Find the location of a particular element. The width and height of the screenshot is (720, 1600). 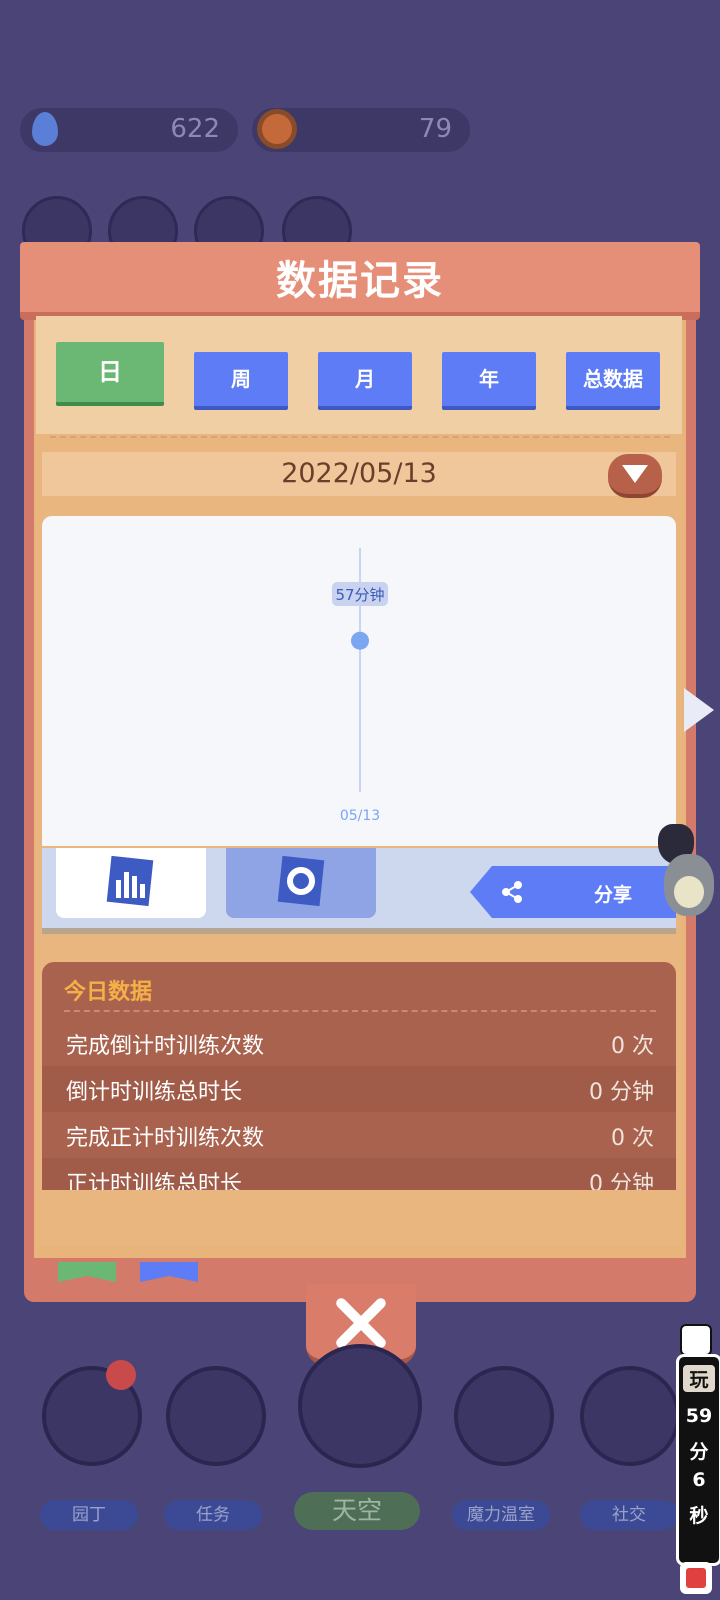

greenhouse-icon is located at coordinates (504, 1416).